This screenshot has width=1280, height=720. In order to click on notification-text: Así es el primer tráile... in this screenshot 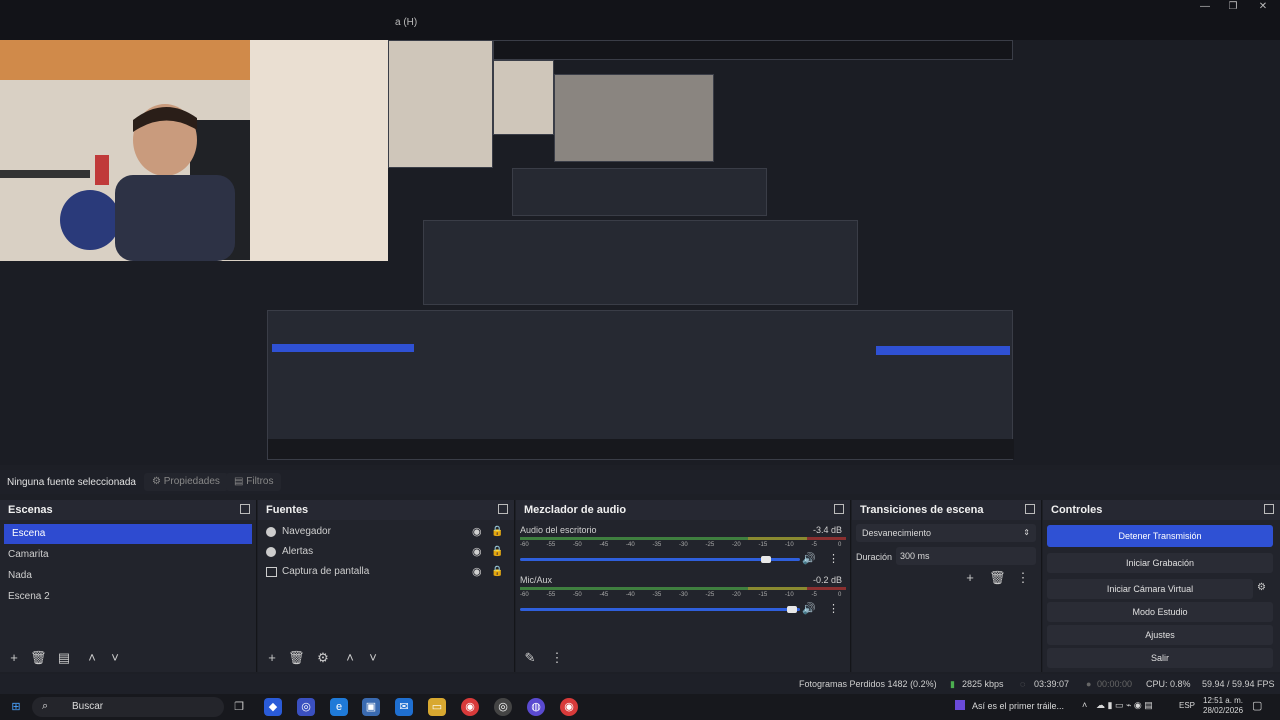, I will do `click(1018, 706)`.